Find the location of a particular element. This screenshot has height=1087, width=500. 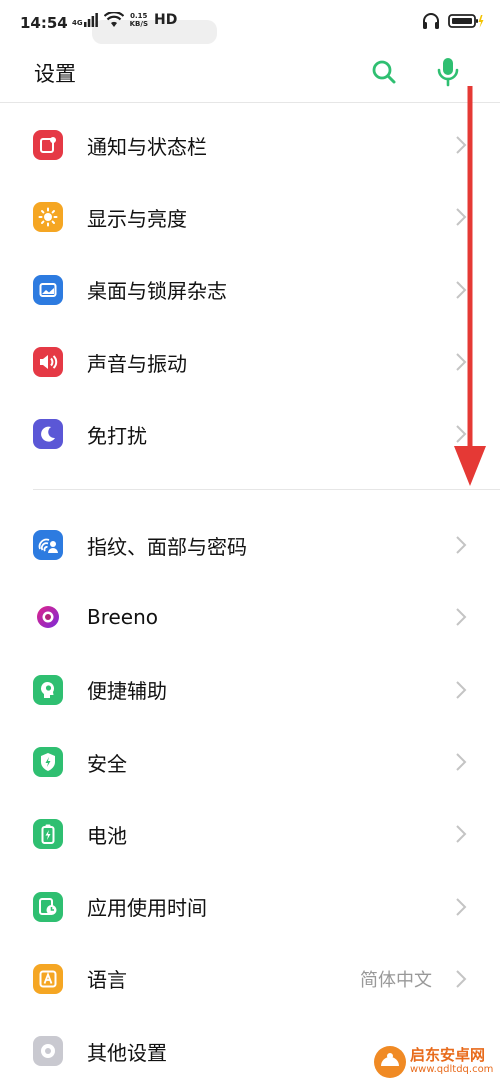

settings-item-language: 语言 简体中文 is located at coordinates (250, 979).